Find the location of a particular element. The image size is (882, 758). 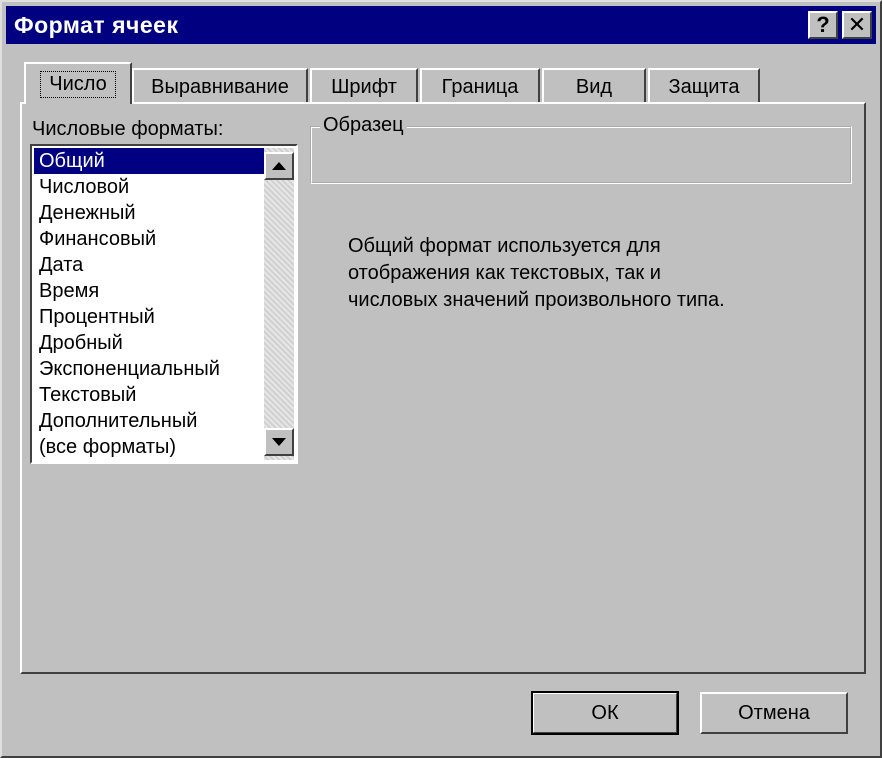

tab-view: Вид is located at coordinates (594, 86).